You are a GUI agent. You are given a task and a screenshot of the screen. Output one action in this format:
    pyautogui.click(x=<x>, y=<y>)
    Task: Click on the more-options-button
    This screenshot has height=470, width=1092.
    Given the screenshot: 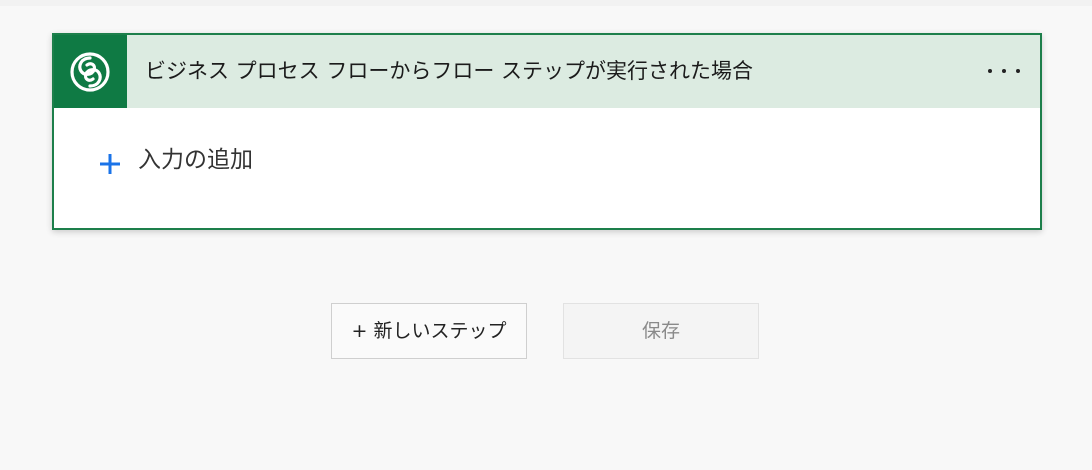 What is the action you would take?
    pyautogui.click(x=1004, y=71)
    